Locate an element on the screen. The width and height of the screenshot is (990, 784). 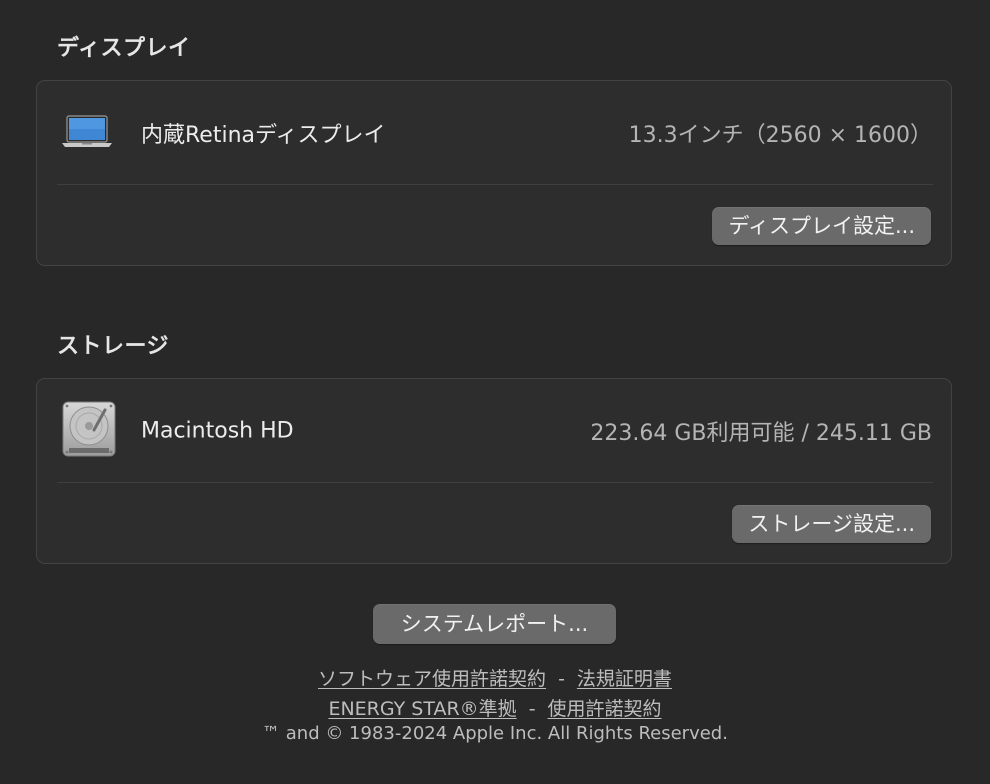
laptop-icon is located at coordinates (87, 133).